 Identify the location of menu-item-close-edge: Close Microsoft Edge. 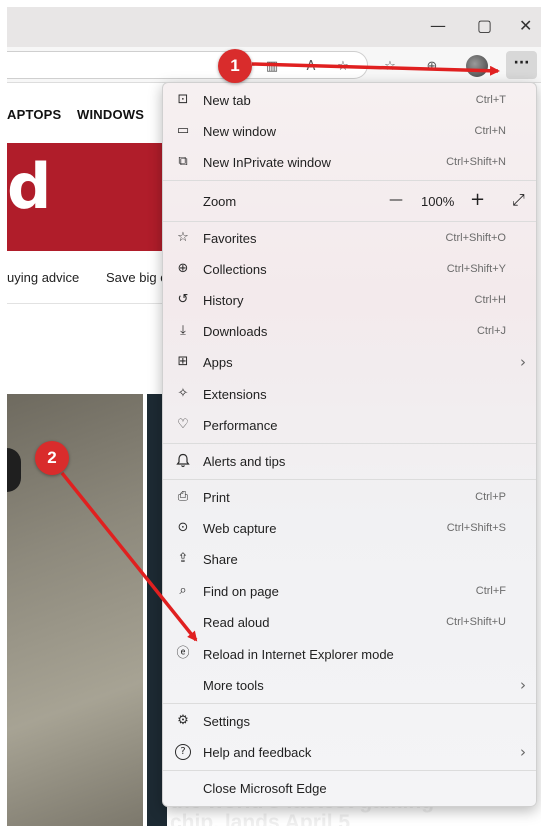
(349, 788).